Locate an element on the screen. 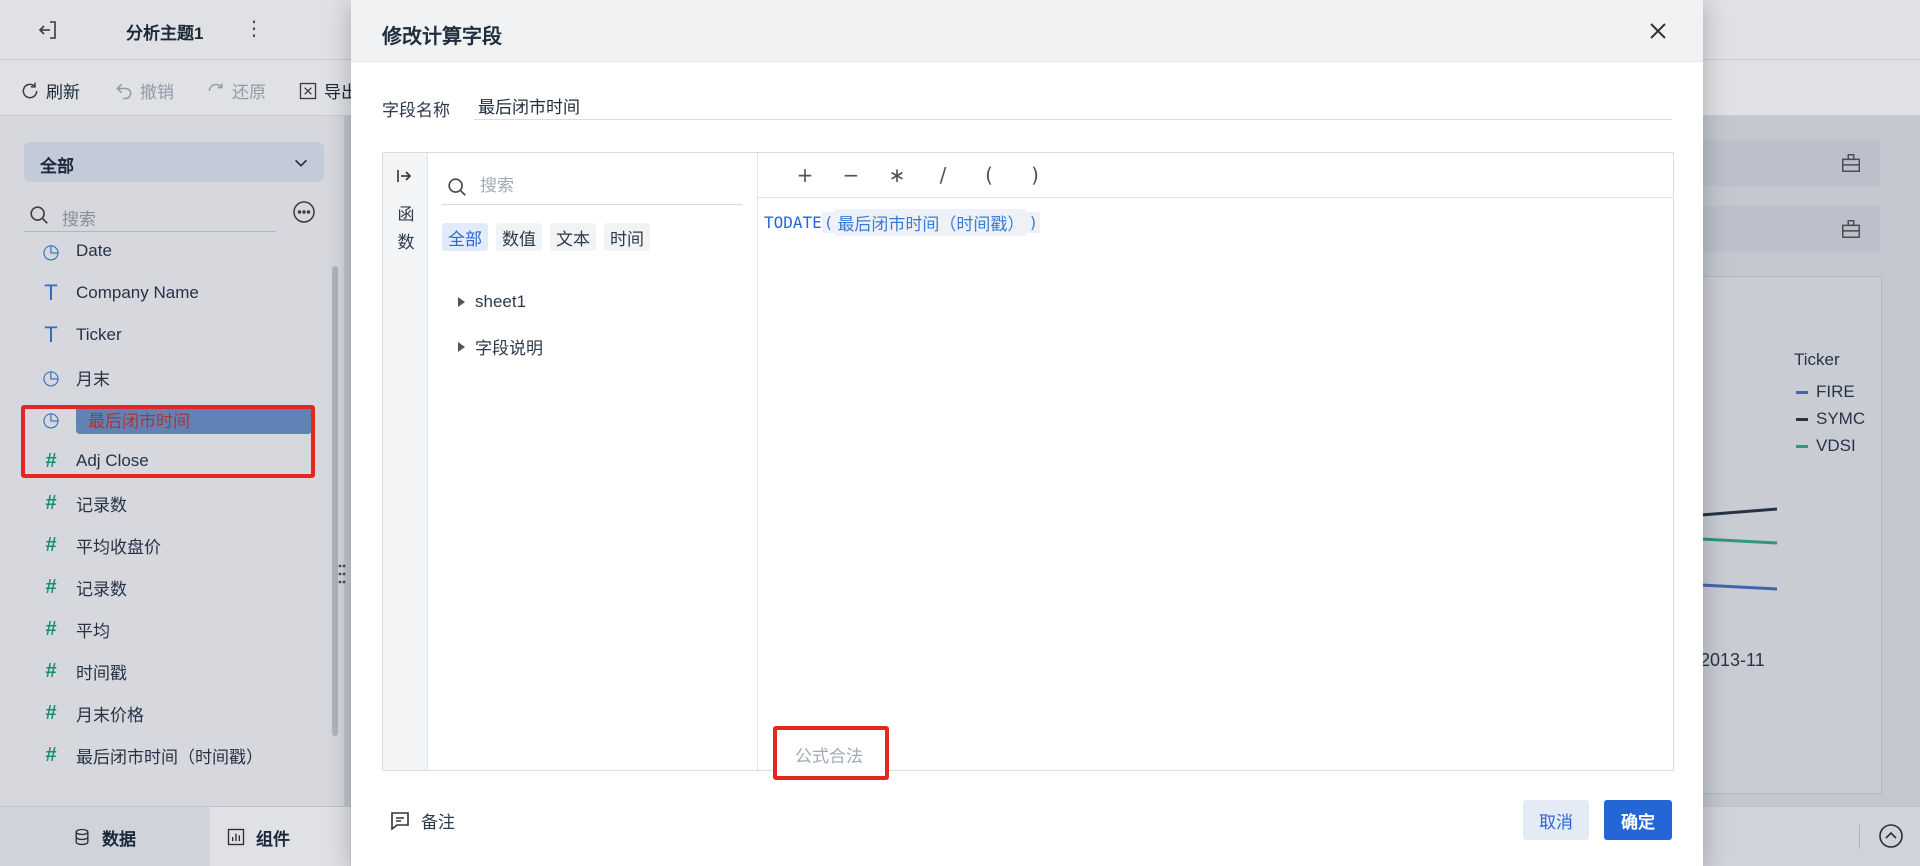 This screenshot has width=1920, height=866. function-rail-label: 函数 is located at coordinates (406, 228).